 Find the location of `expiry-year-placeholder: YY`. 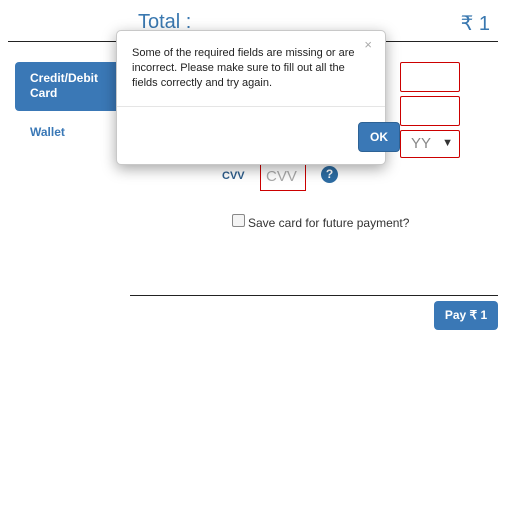

expiry-year-placeholder: YY is located at coordinates (421, 143).